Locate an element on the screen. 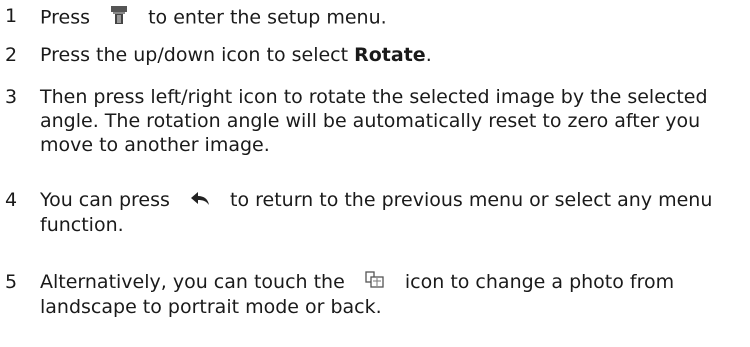  step-number: 5 is located at coordinates (11, 282).